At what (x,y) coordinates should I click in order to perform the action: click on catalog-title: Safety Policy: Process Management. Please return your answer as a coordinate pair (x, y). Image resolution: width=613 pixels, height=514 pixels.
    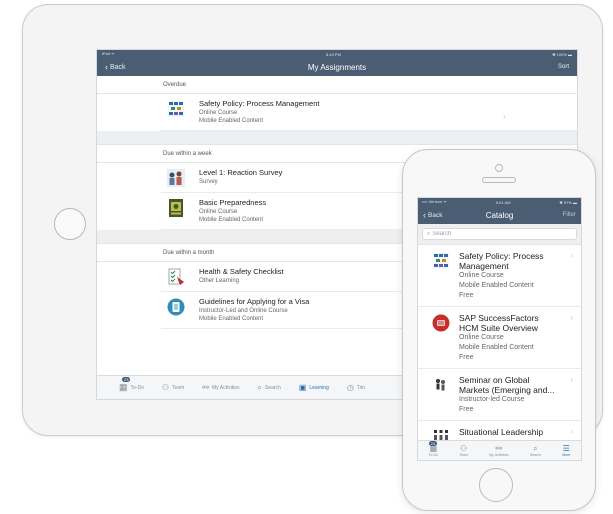
    Looking at the image, I should click on (501, 261).